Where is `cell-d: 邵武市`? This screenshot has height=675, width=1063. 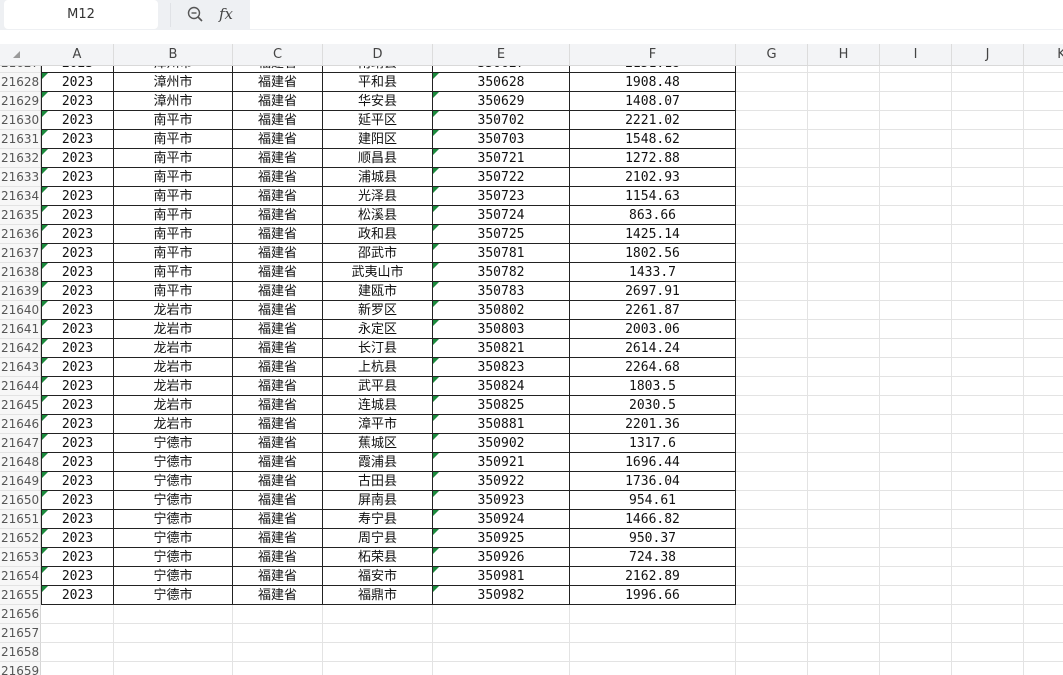
cell-d: 邵武市 is located at coordinates (378, 253).